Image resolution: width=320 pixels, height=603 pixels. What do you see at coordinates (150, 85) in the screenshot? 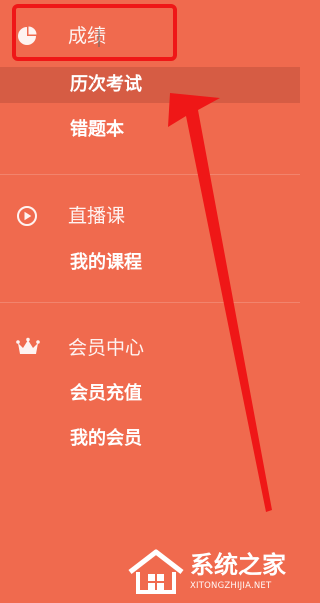
I see `menu-item-exam-history: 历次考试` at bounding box center [150, 85].